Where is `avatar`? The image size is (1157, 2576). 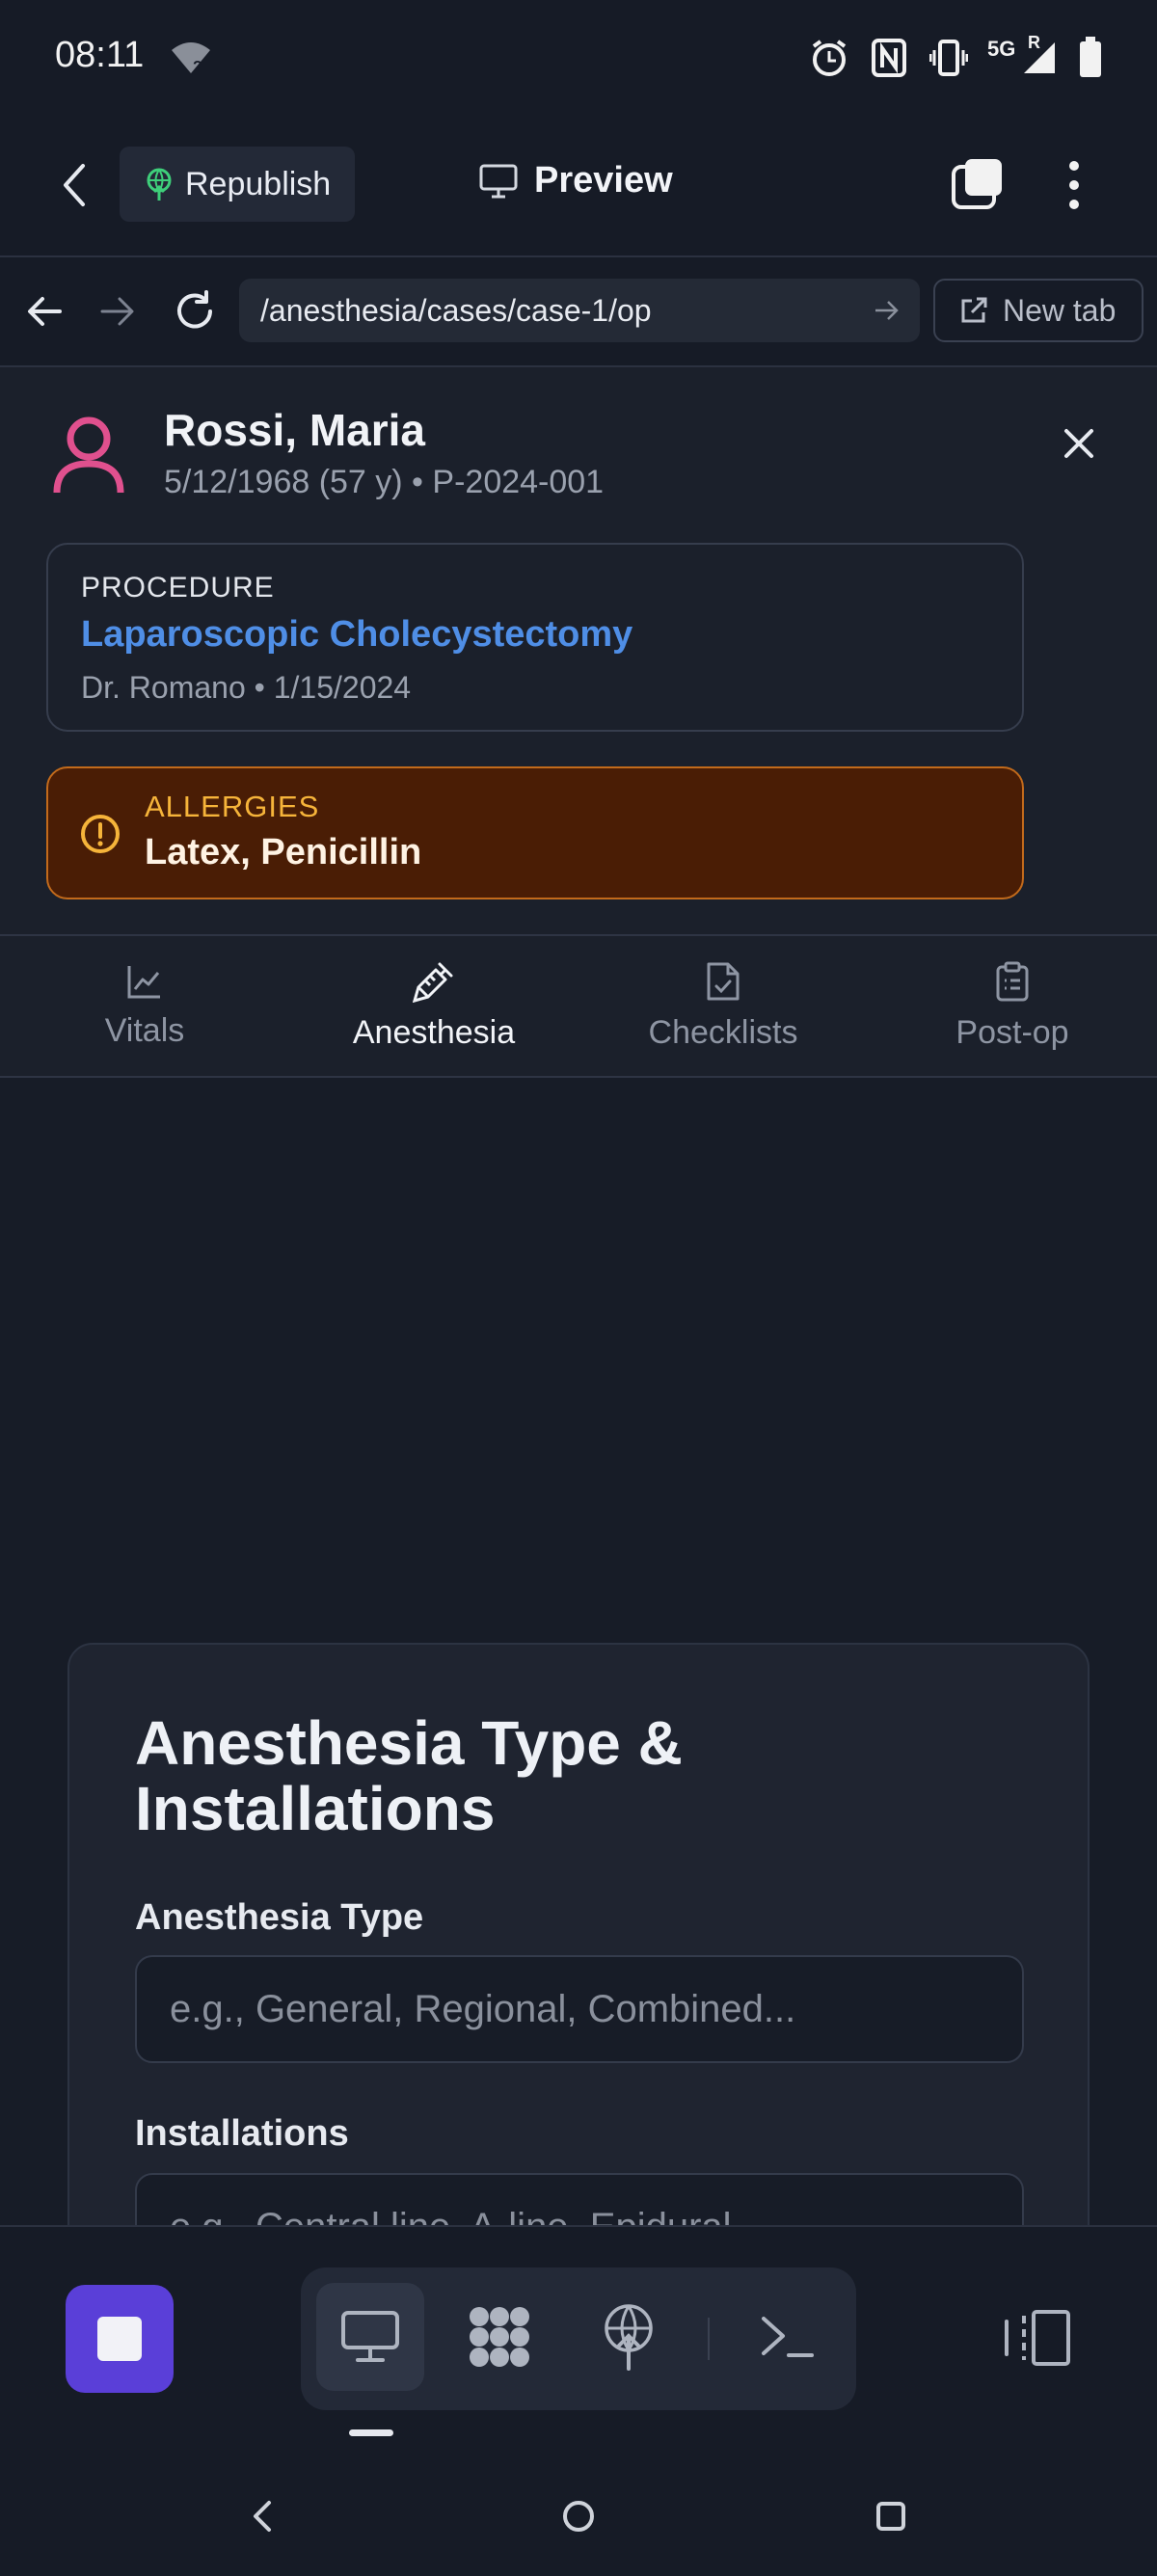 avatar is located at coordinates (88, 456).